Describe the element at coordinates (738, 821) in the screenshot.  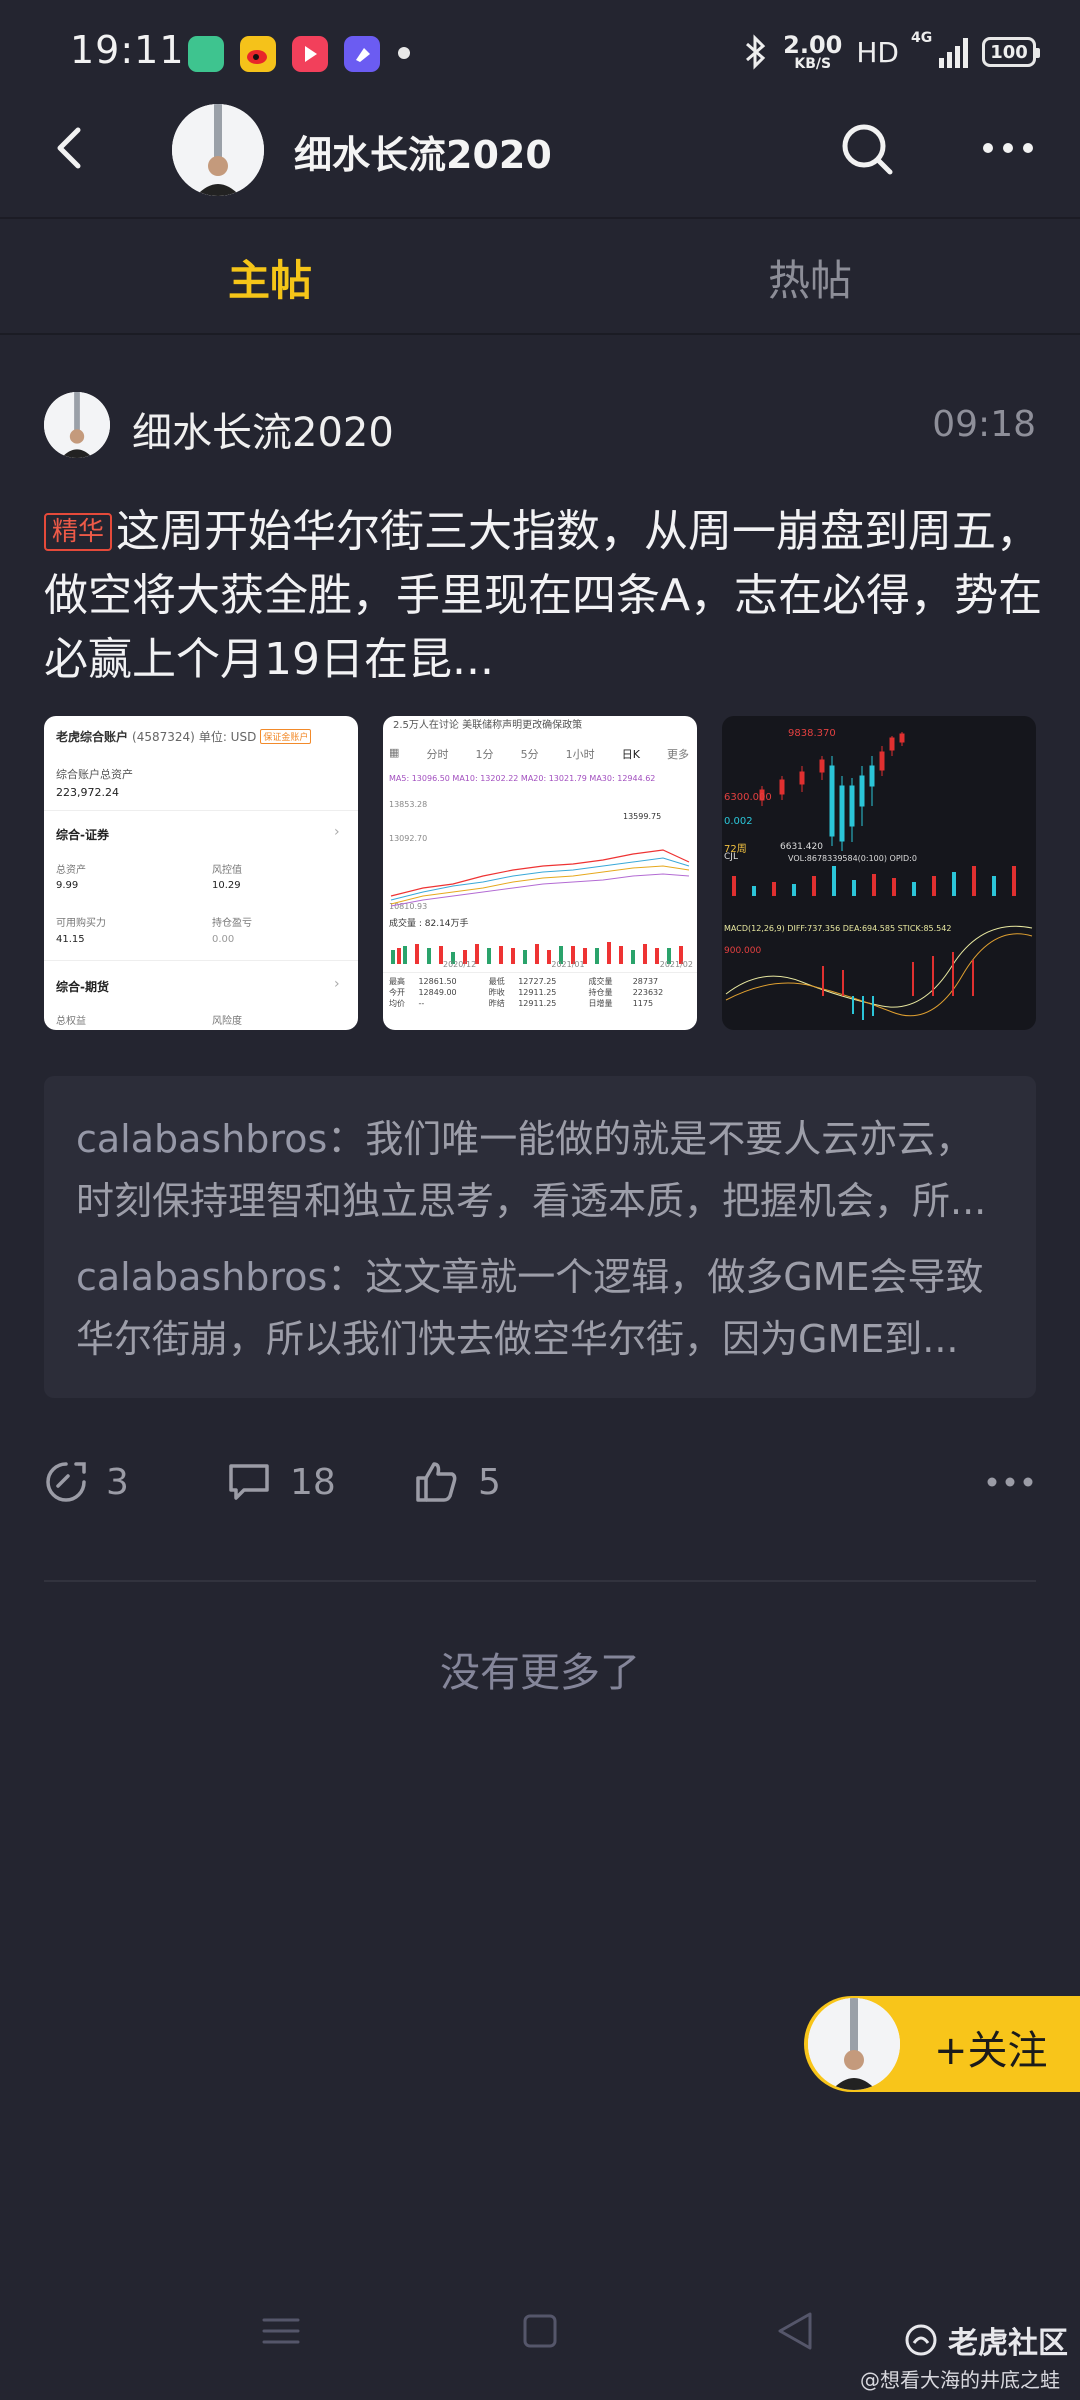
I see `thumb3-left2: 0.002` at that location.